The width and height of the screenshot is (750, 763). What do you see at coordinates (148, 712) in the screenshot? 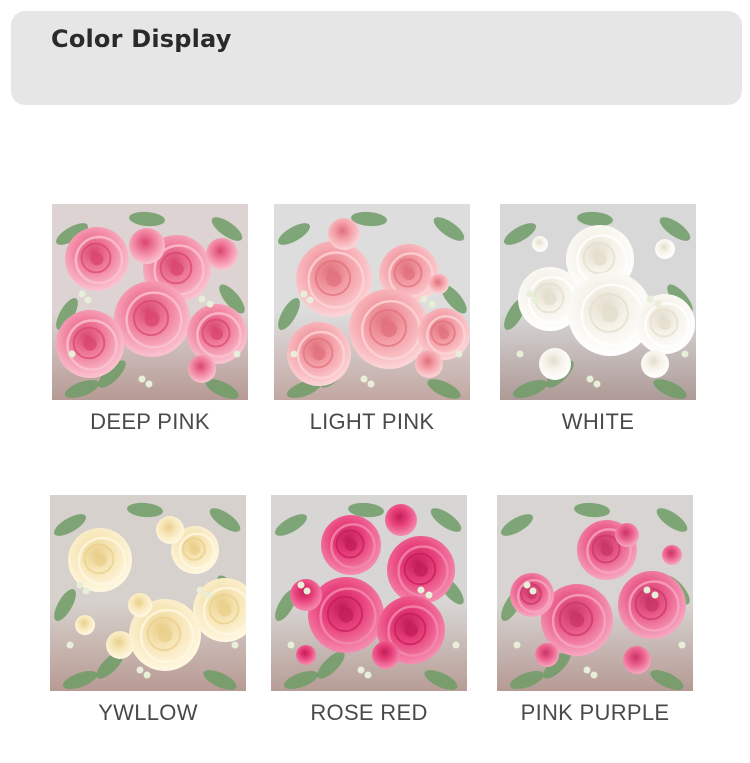
I see `color-label: YWLLOW` at bounding box center [148, 712].